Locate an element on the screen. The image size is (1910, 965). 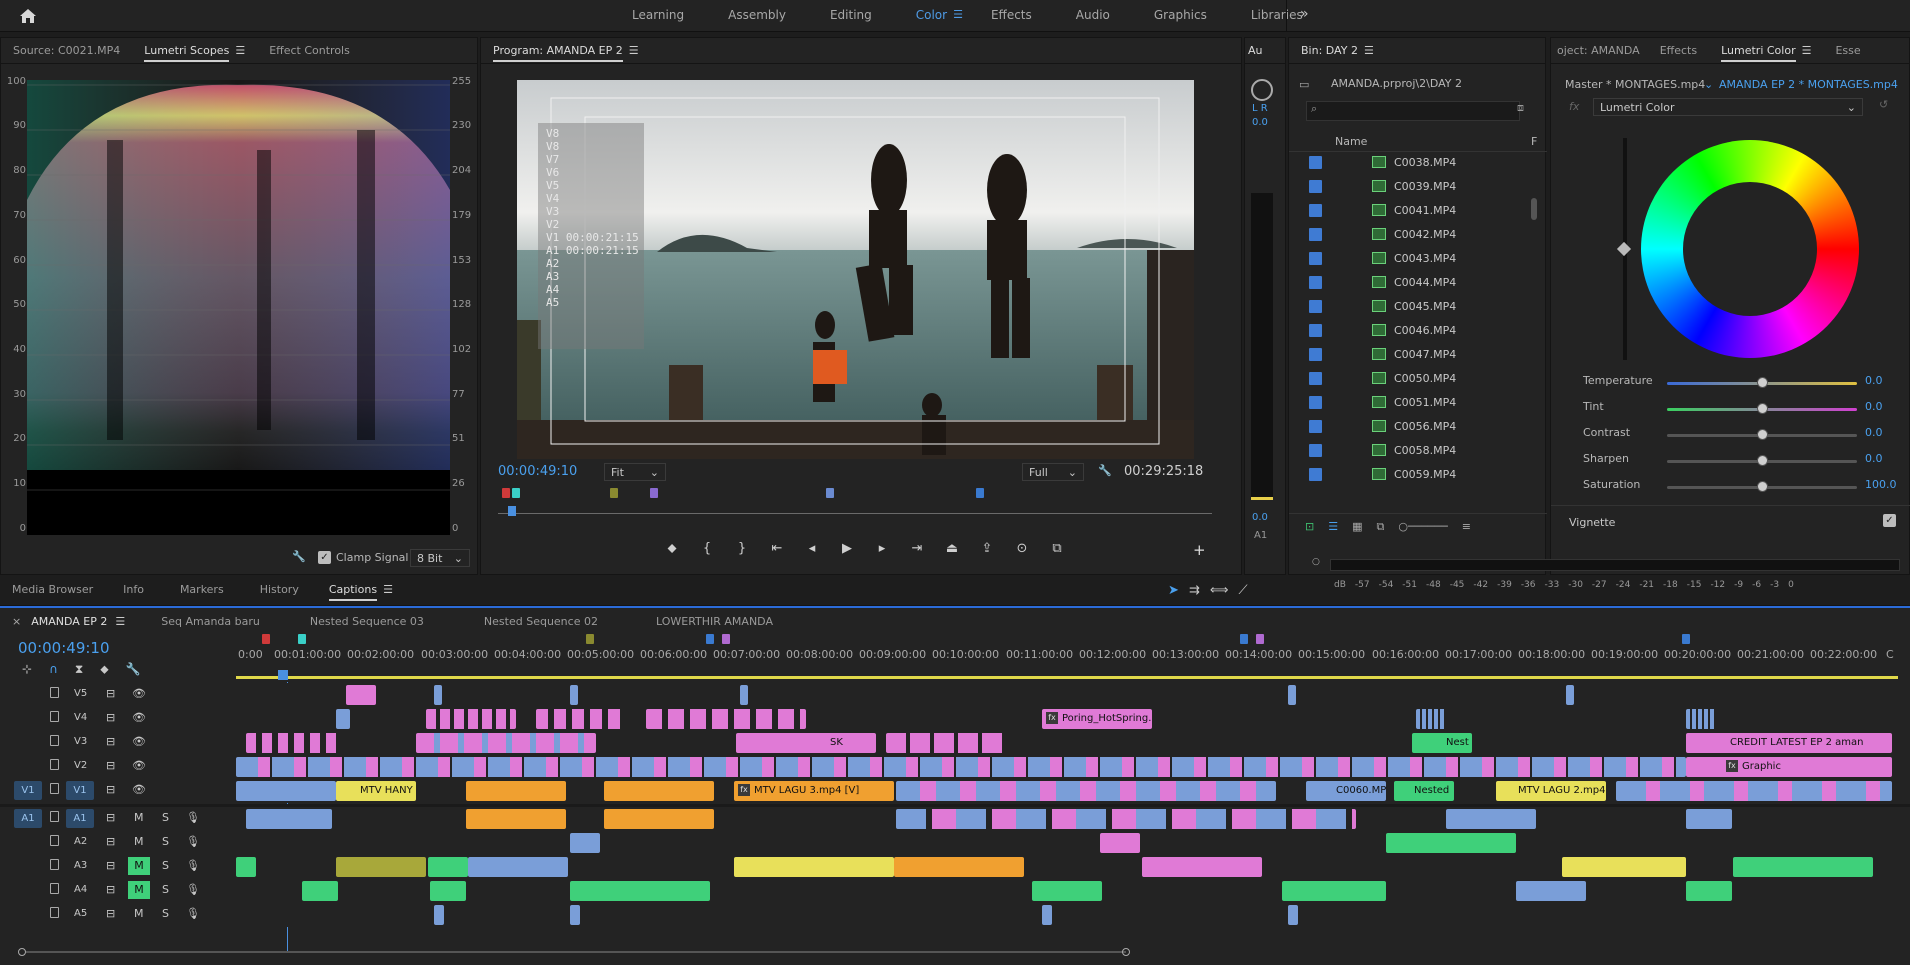
clip-sk: SK is located at coordinates (806, 743).